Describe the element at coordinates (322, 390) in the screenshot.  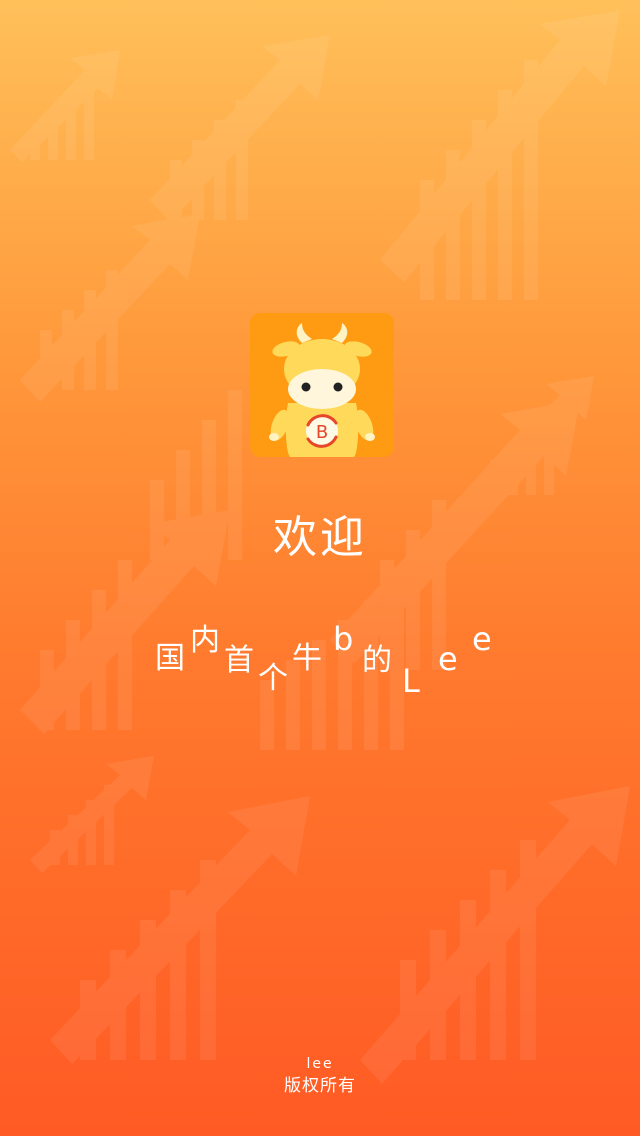
I see `cow-mascot-icon: B` at that location.